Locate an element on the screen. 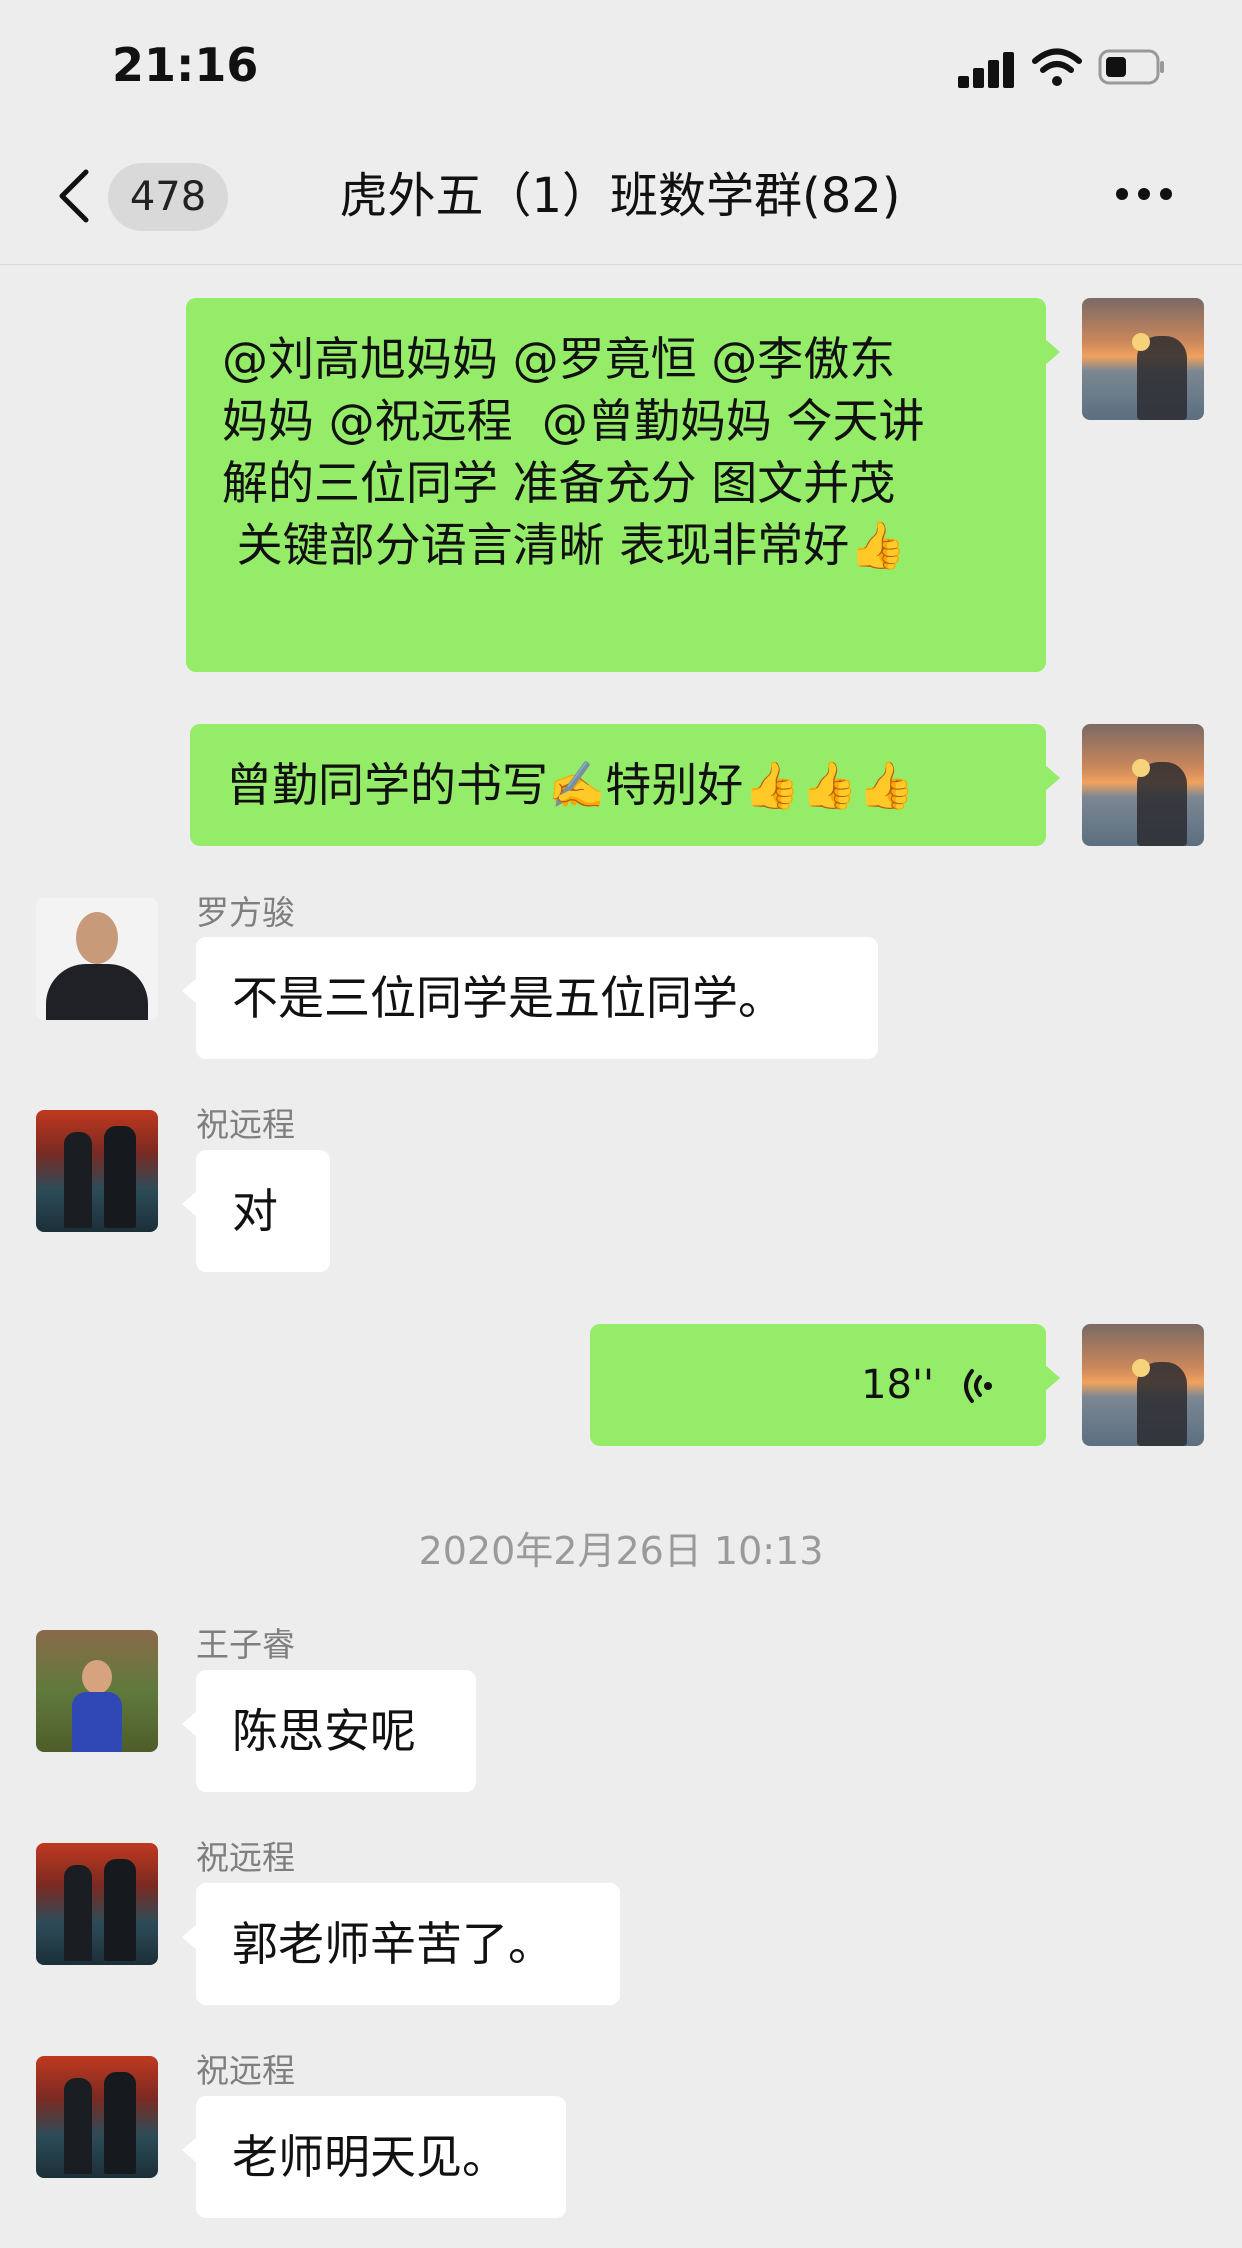 The width and height of the screenshot is (1242, 2248). message-line: 解的三位同学 准备充分 图文并茂 is located at coordinates (559, 483).